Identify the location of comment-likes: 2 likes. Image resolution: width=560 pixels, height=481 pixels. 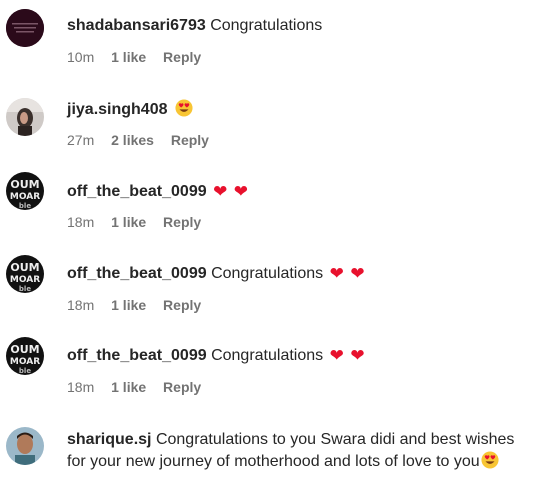
(132, 140).